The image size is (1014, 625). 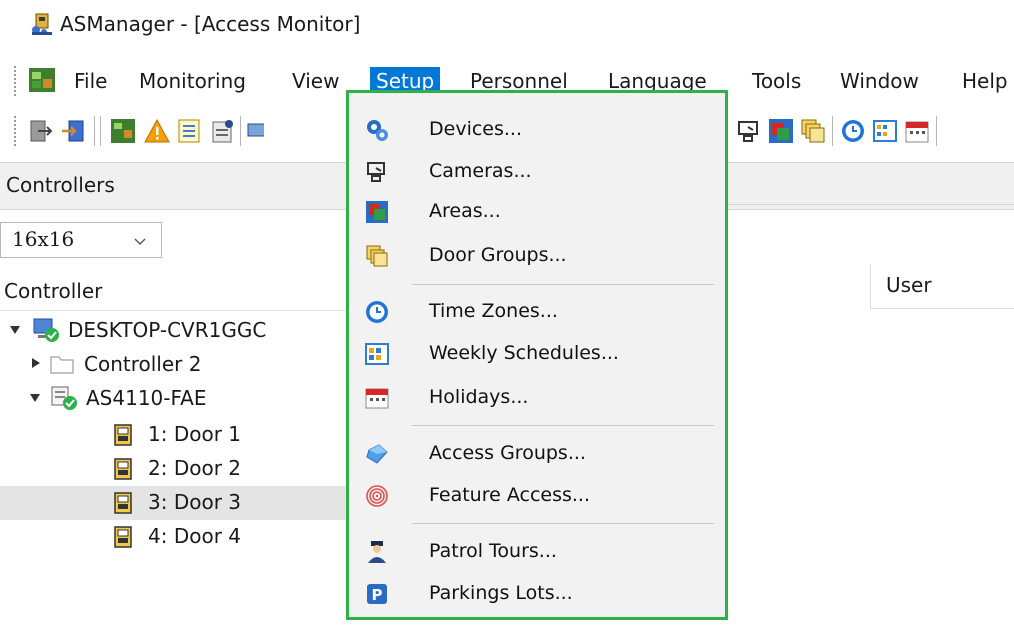 What do you see at coordinates (194, 536) in the screenshot?
I see `tree-item-label: 4: Door 4` at bounding box center [194, 536].